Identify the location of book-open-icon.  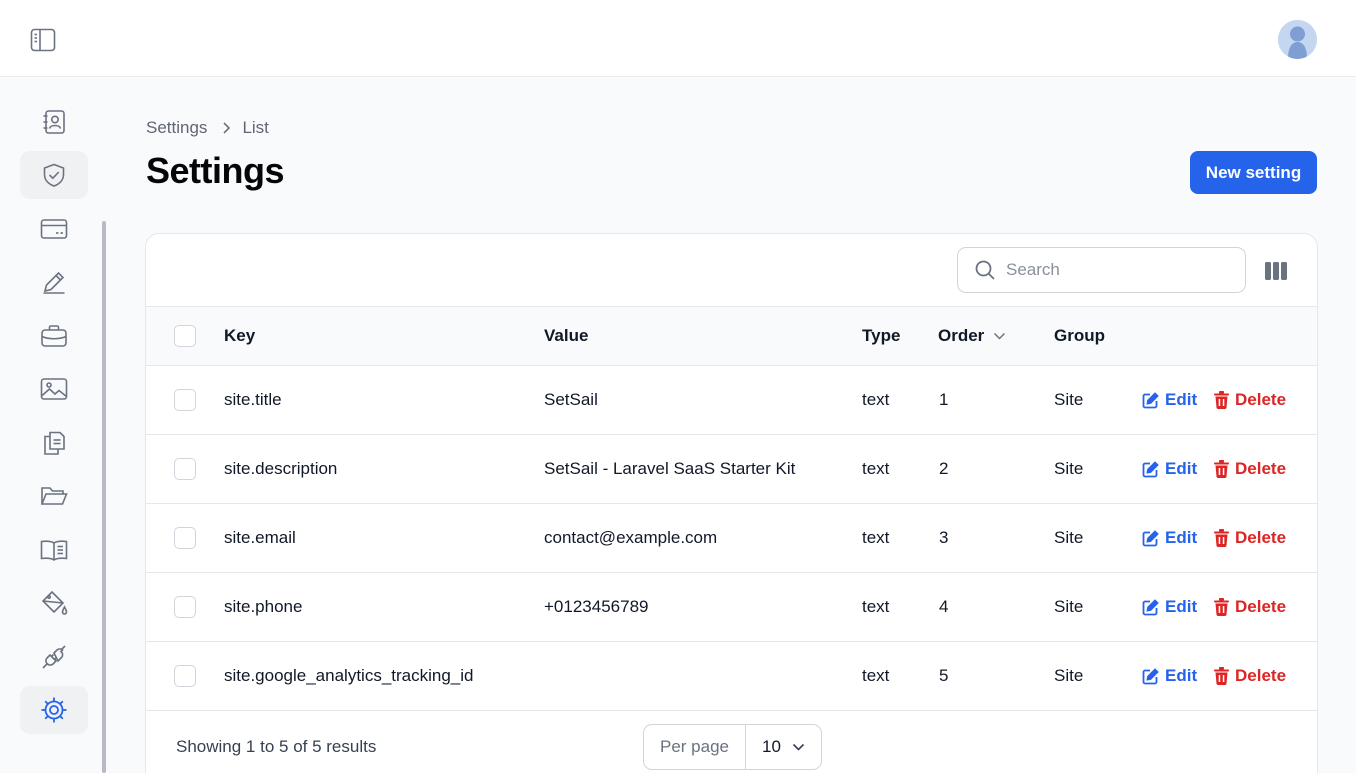
(54, 550).